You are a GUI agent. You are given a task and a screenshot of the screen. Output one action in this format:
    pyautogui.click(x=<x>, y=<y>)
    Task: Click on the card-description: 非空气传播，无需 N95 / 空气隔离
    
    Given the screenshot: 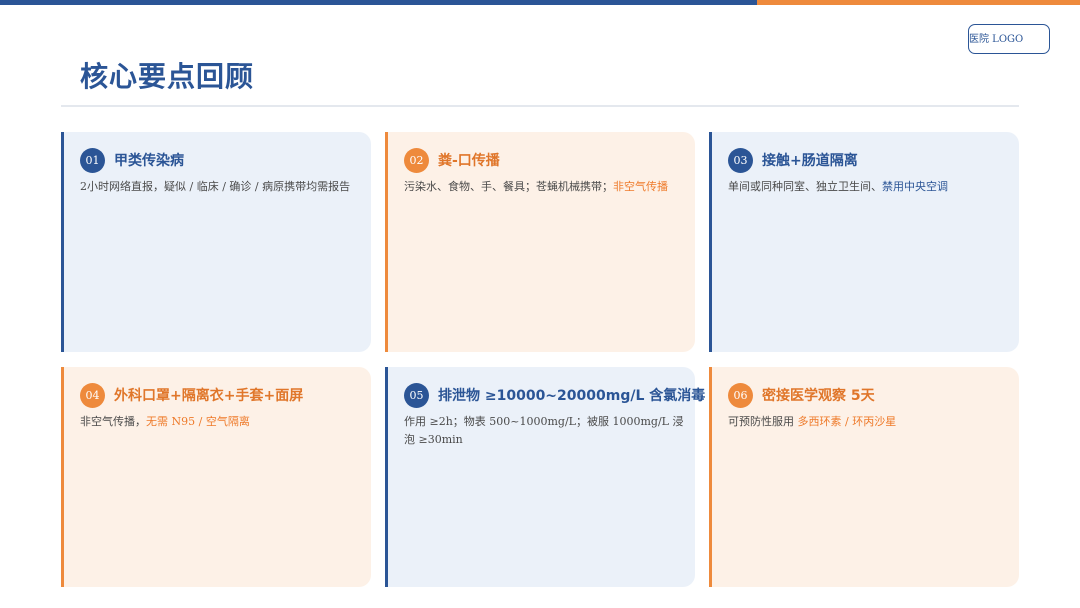 What is the action you would take?
    pyautogui.click(x=221, y=422)
    